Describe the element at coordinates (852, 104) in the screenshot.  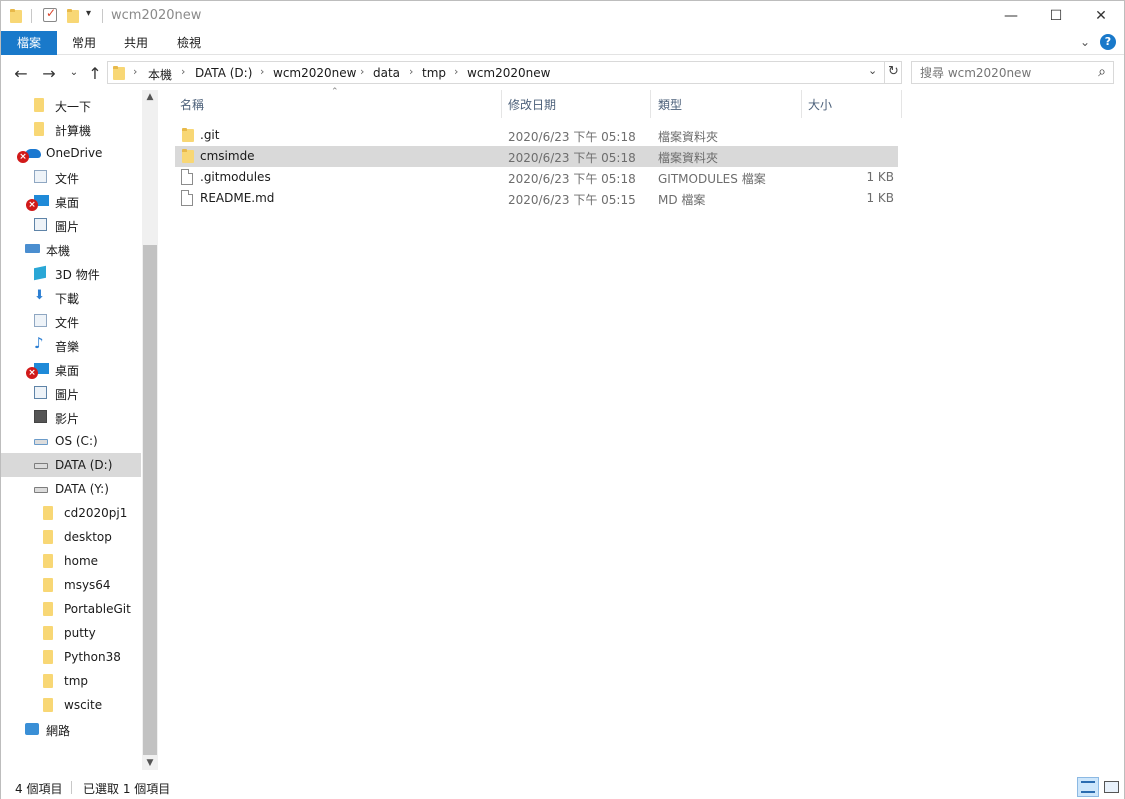
I see `column-header-size: 大小` at that location.